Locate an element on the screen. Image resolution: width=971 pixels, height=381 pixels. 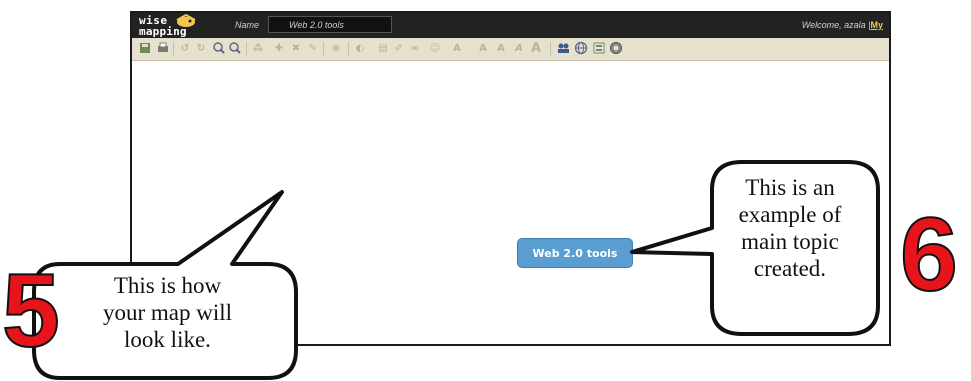
callout-6-line: This is an is located at coordinates (790, 187).